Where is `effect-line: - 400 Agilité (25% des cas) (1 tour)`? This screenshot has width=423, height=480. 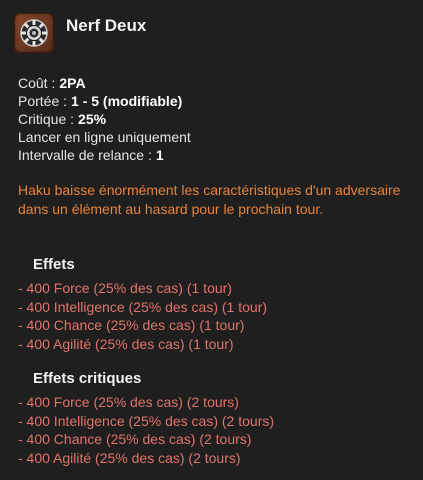 effect-line: - 400 Agilité (25% des cas) (1 tour) is located at coordinates (126, 343).